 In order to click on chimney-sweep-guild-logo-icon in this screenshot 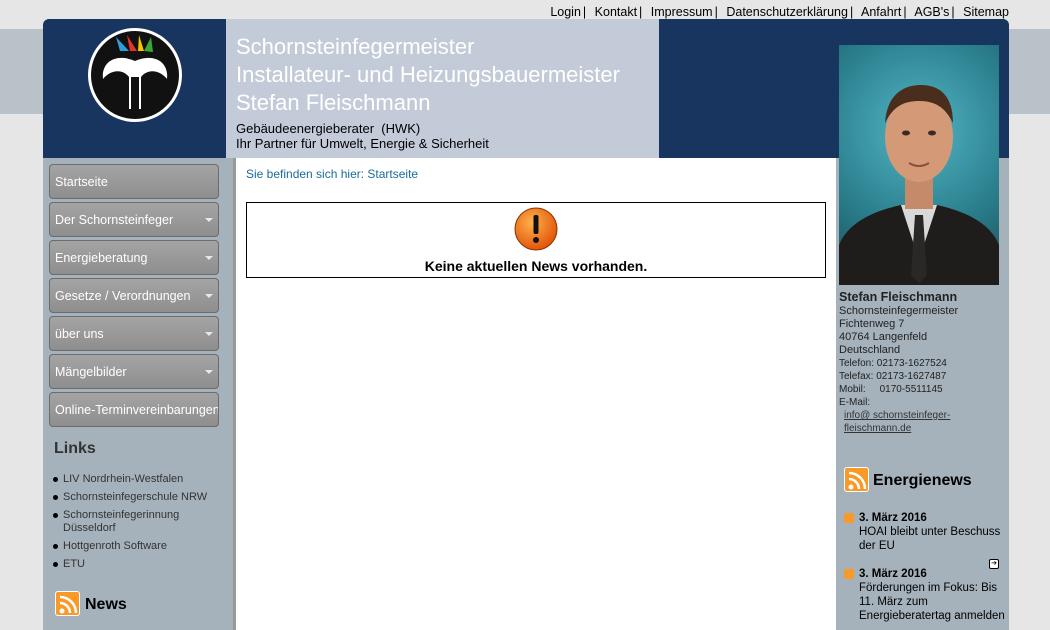, I will do `click(135, 75)`.